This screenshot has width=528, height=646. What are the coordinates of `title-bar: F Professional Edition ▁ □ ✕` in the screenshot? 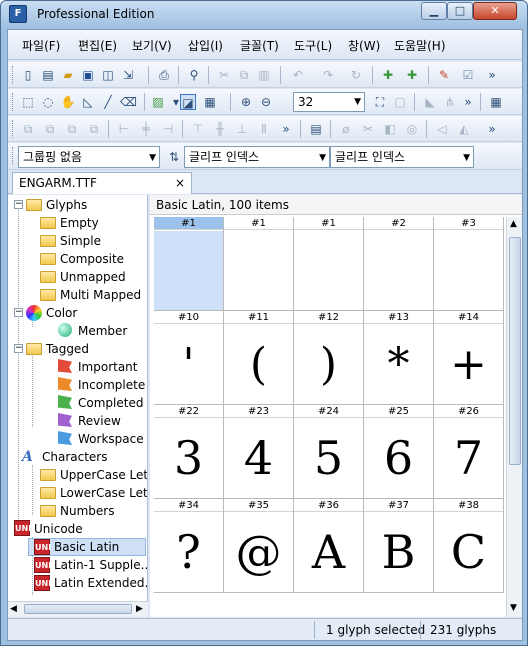 It's located at (264, 15).